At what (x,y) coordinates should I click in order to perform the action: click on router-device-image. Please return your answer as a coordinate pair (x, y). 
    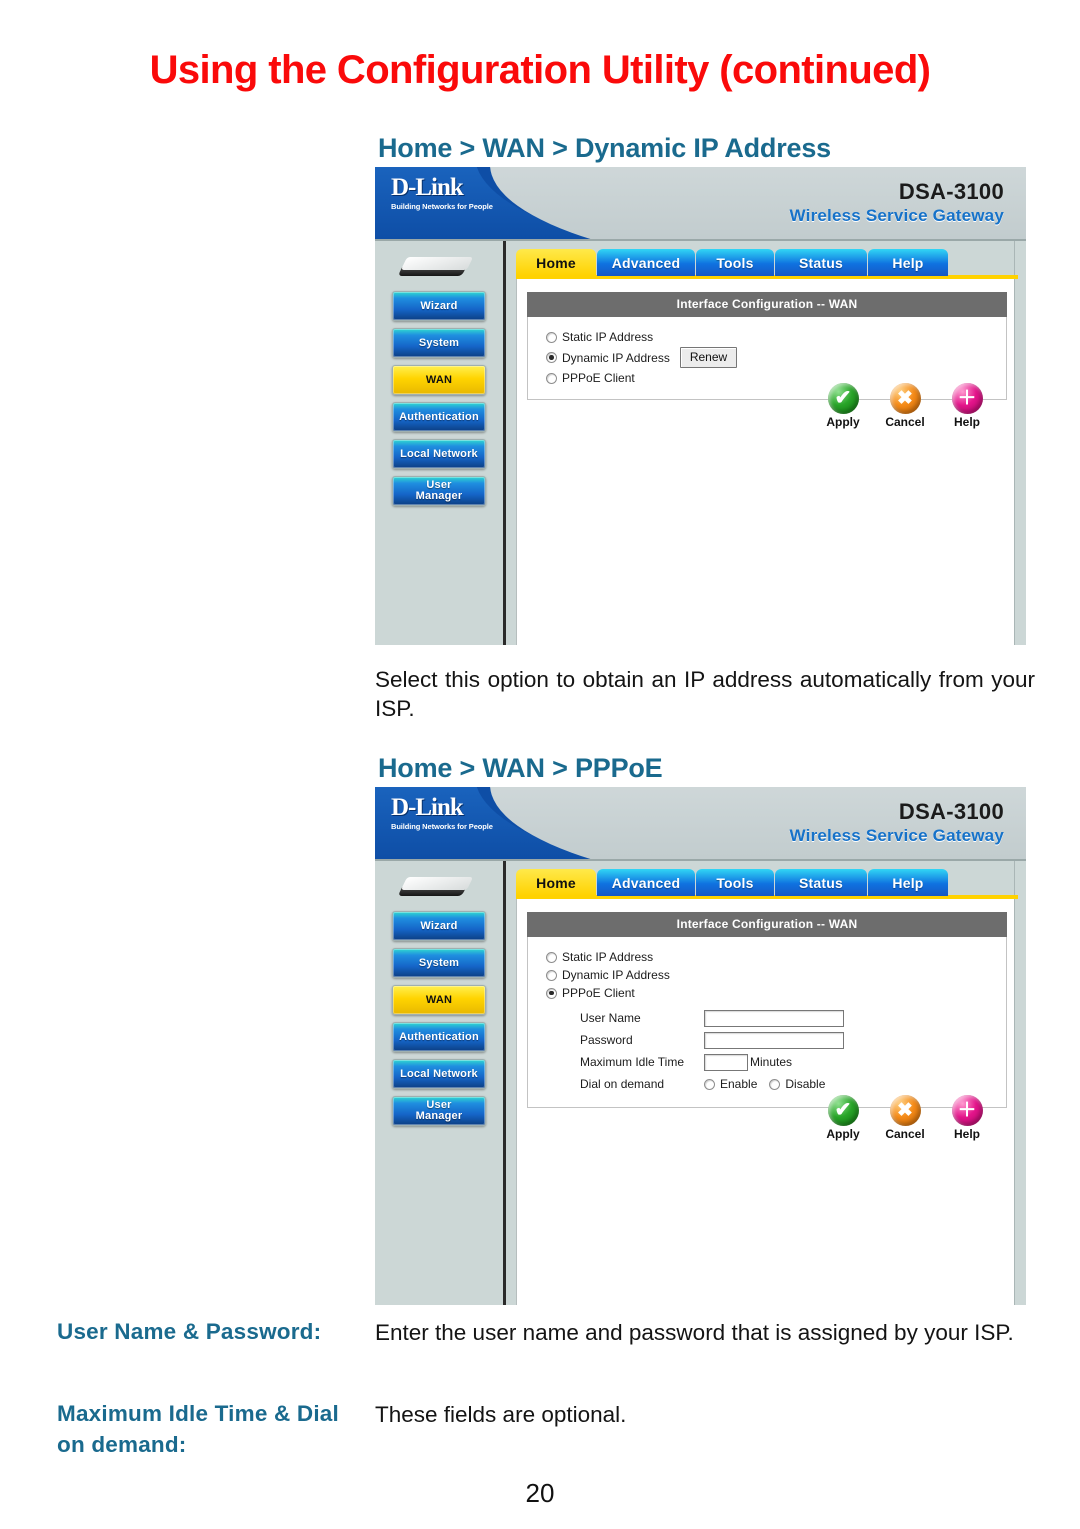
    Looking at the image, I should click on (437, 888).